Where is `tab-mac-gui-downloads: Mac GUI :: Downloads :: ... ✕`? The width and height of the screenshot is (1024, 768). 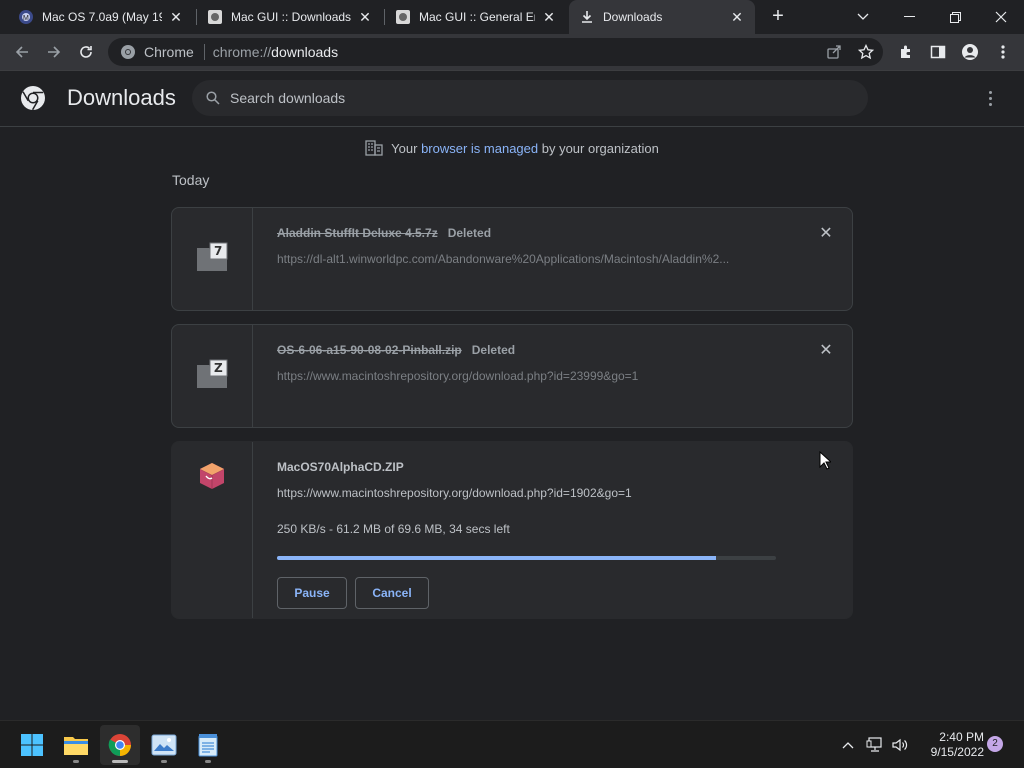
tab-mac-gui-downloads: Mac GUI :: Downloads :: ... ✕ is located at coordinates (290, 17).